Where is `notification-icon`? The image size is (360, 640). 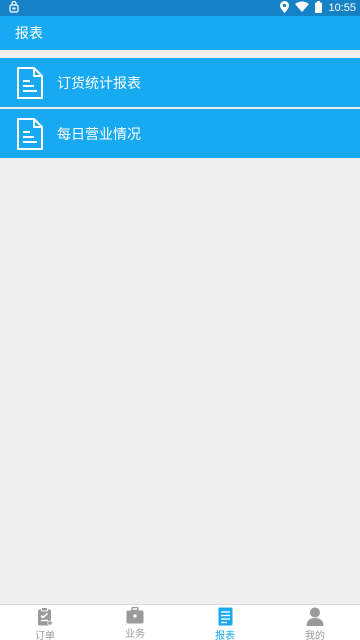
notification-icon is located at coordinates (14, 8).